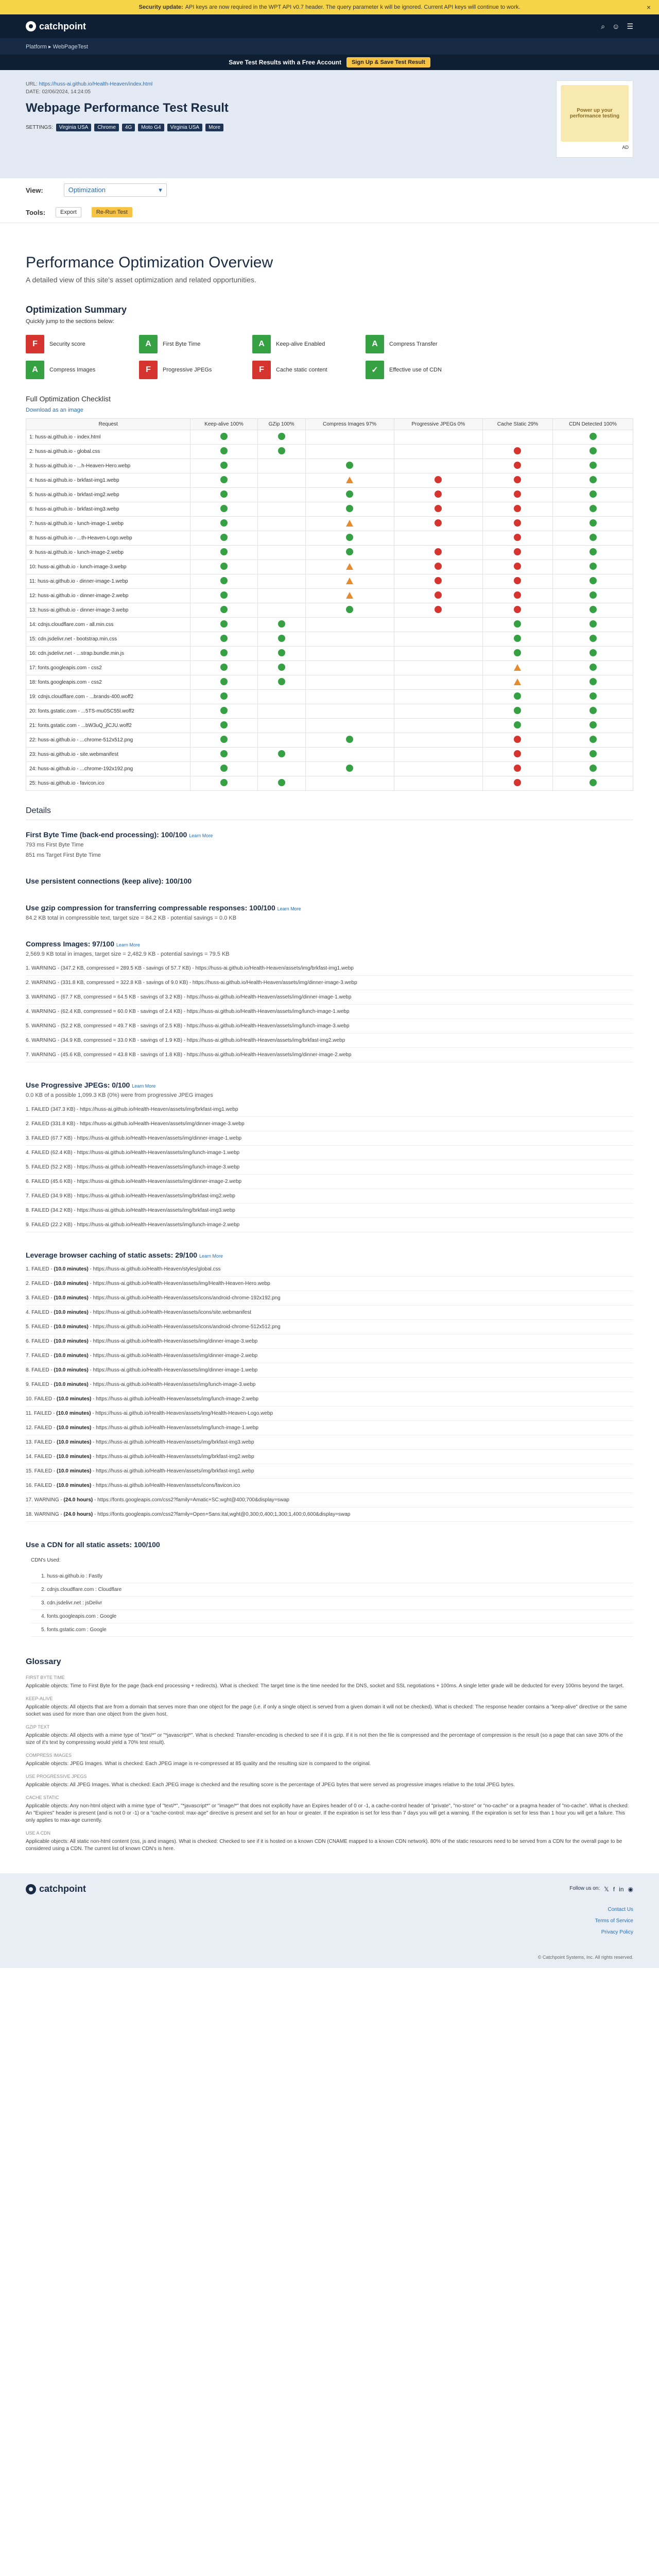 The height and width of the screenshot is (2576, 659). I want to click on signup-button: Sign Up & Save Test Result, so click(388, 62).